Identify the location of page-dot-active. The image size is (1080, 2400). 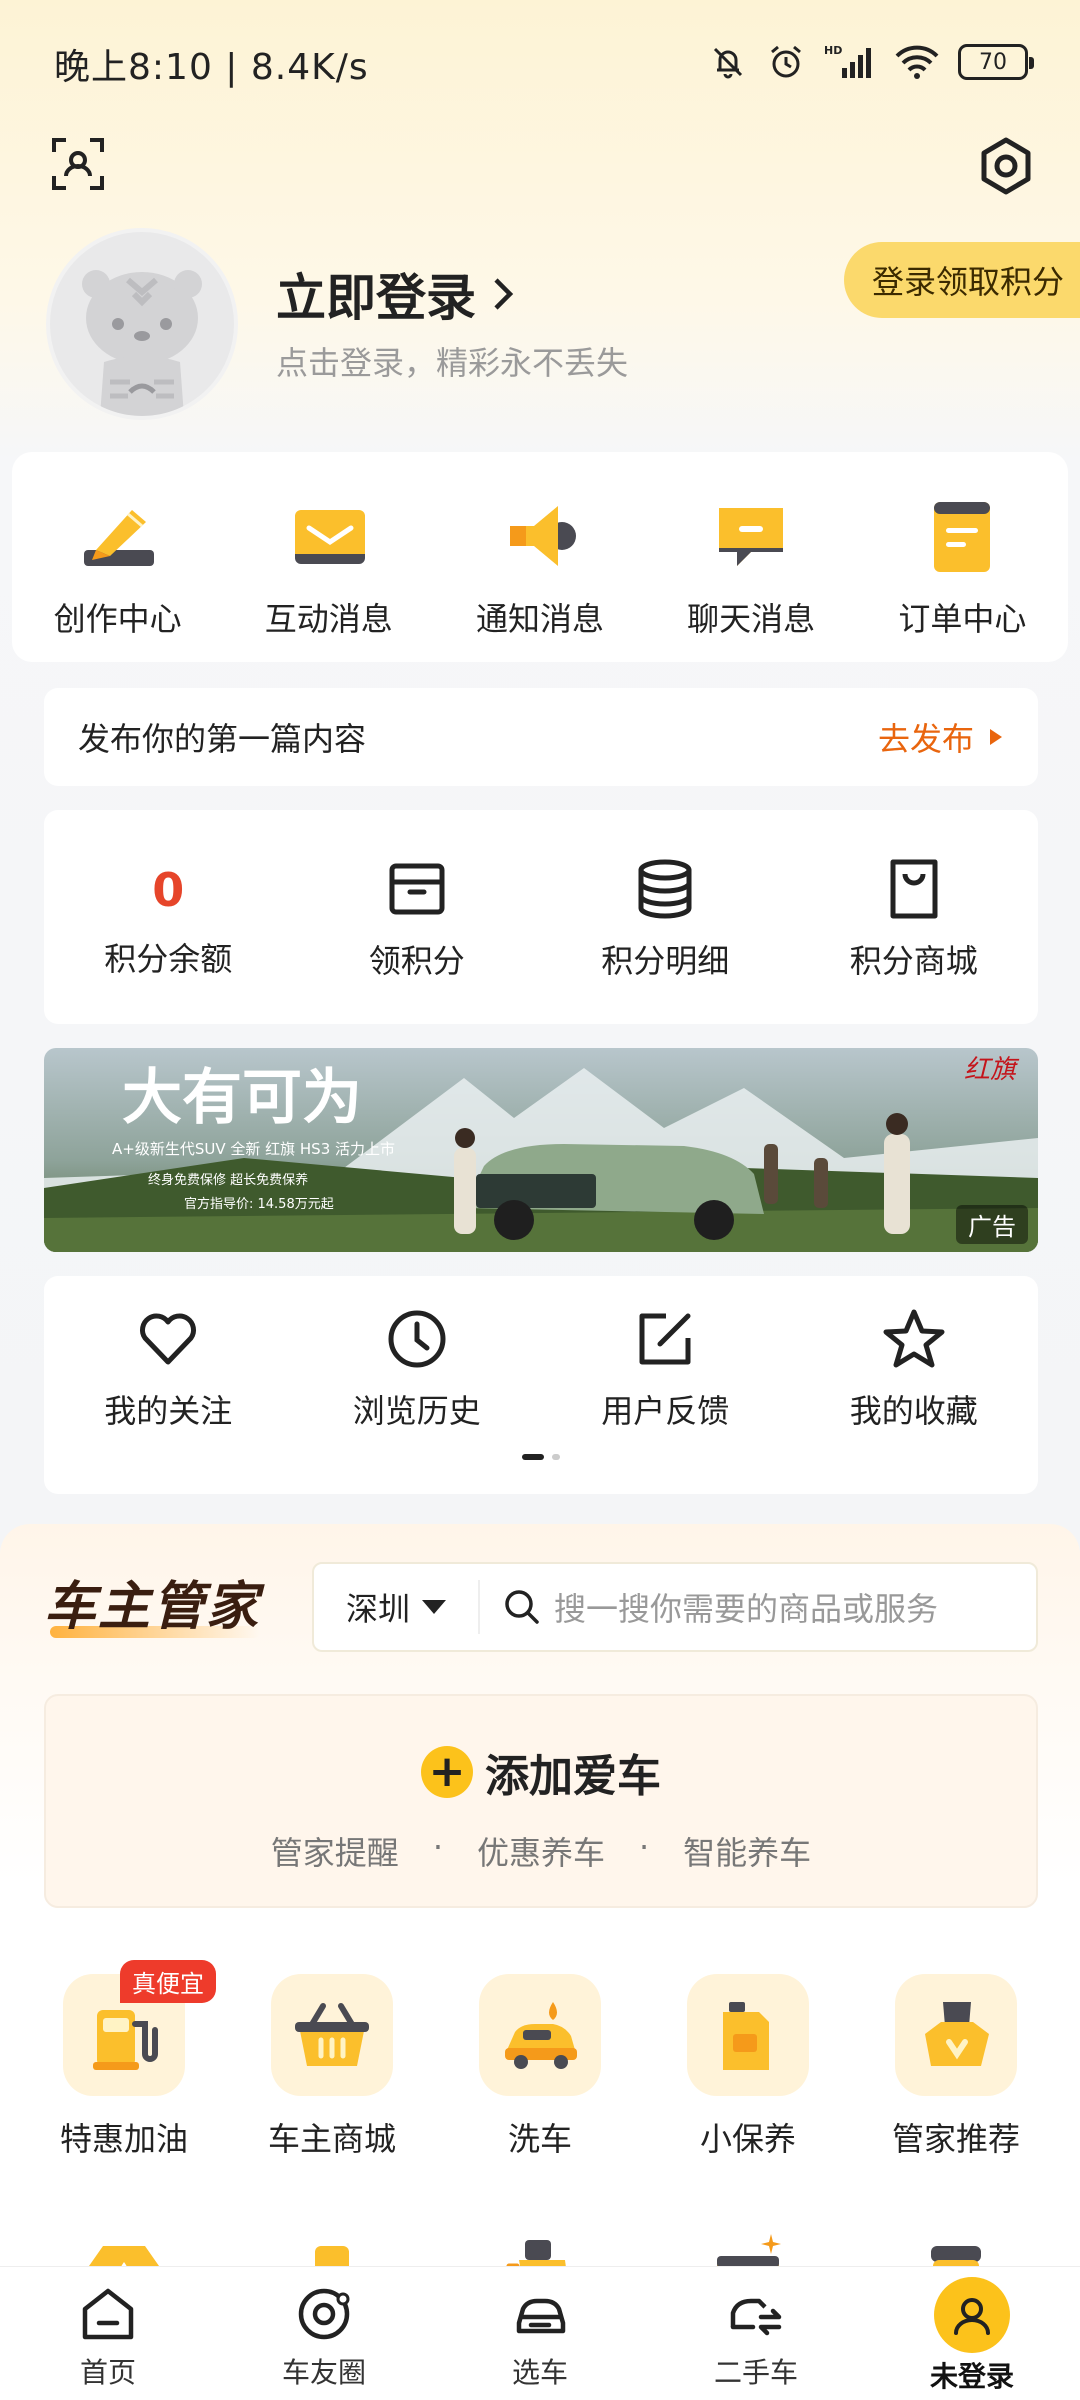
(533, 1457).